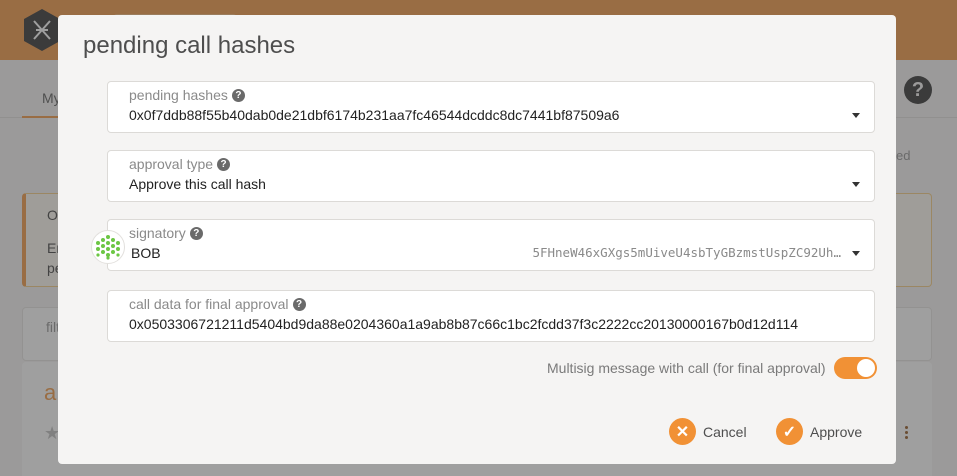 The height and width of the screenshot is (476, 957). I want to click on approval-type-label: approval type ?, so click(180, 164).